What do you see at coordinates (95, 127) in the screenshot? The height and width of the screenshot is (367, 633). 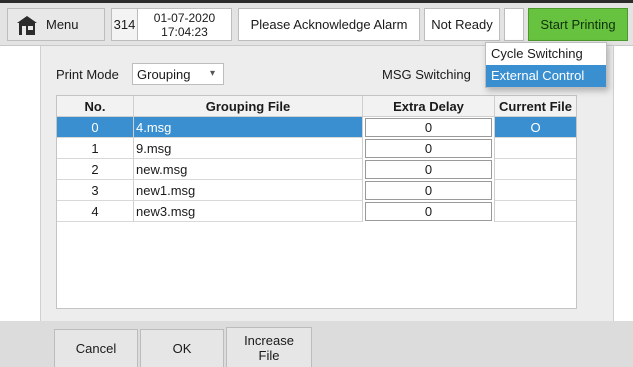 I see `row-number: 0` at bounding box center [95, 127].